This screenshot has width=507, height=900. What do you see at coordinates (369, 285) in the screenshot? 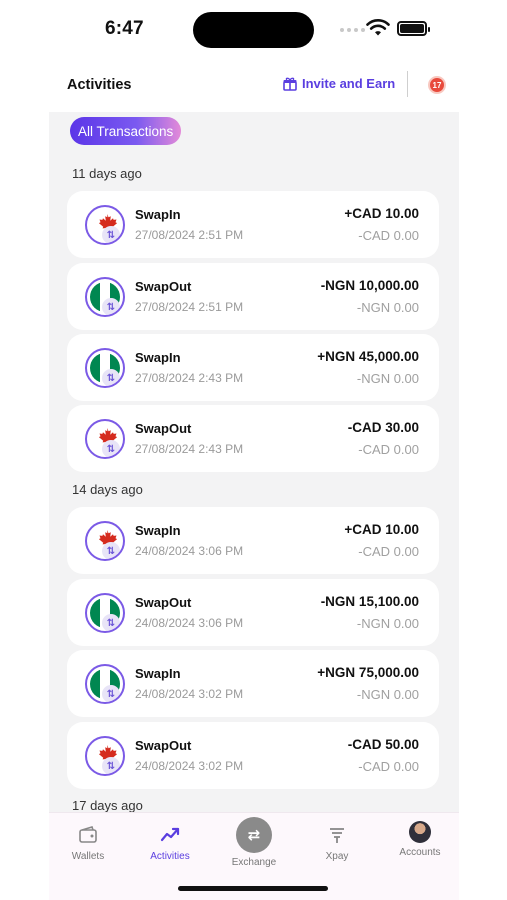
I see `transaction-amount: -NGN 10,000.00` at bounding box center [369, 285].